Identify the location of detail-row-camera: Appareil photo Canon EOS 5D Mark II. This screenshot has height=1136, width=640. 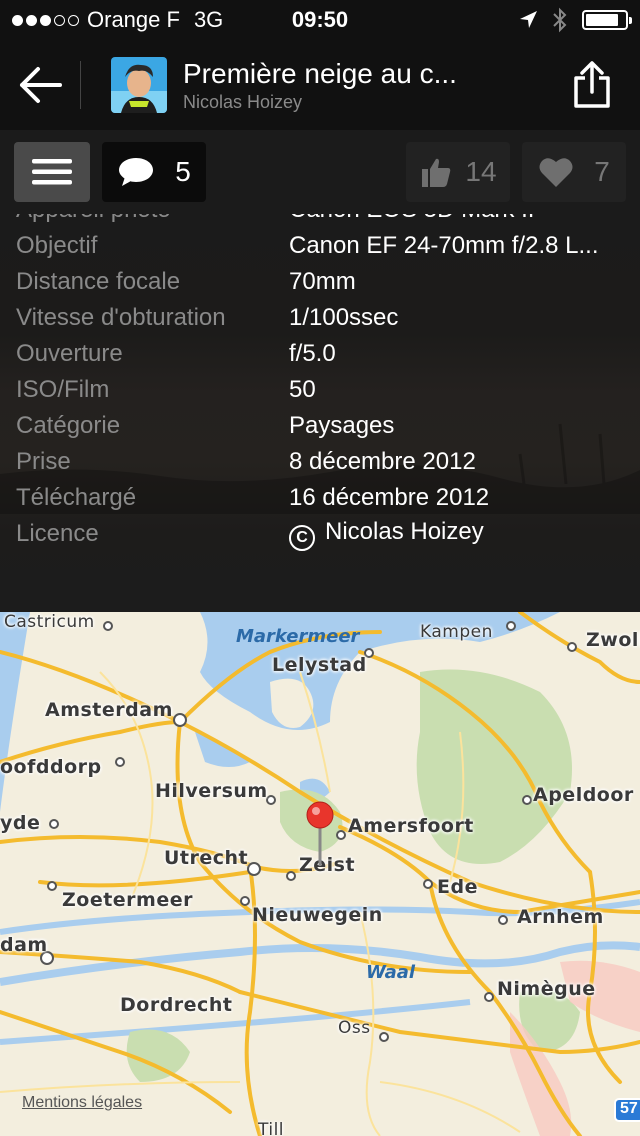
(320, 221).